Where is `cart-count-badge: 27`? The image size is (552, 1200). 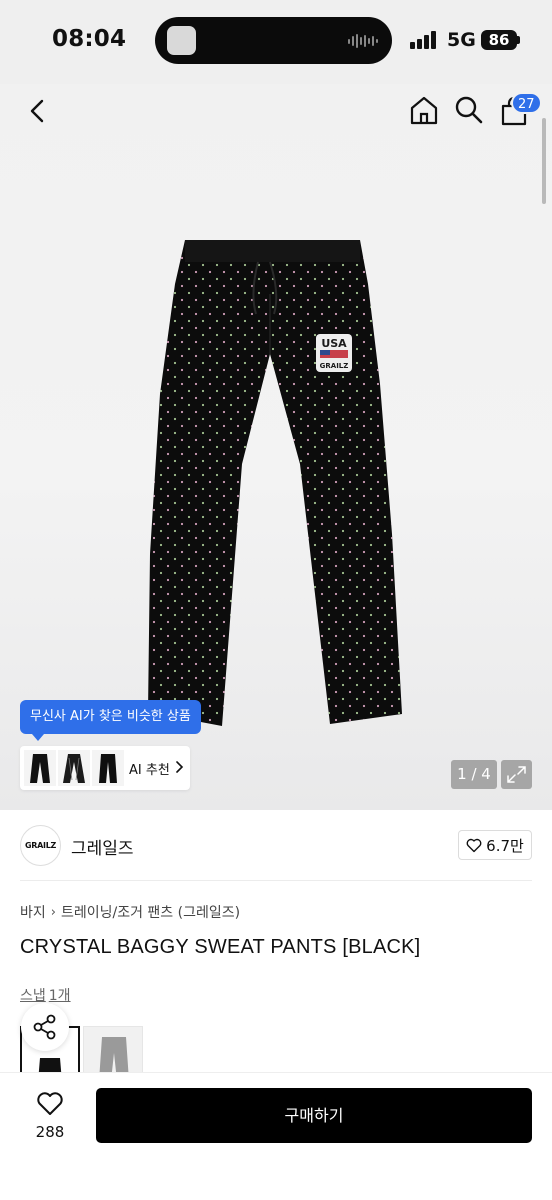
cart-count-badge: 27 is located at coordinates (526, 103).